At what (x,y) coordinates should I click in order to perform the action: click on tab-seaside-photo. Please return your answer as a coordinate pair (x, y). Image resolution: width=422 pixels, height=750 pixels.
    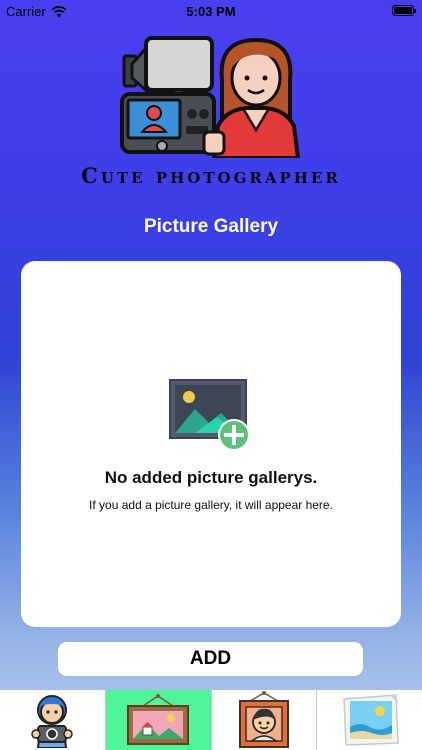
    Looking at the image, I should click on (369, 720).